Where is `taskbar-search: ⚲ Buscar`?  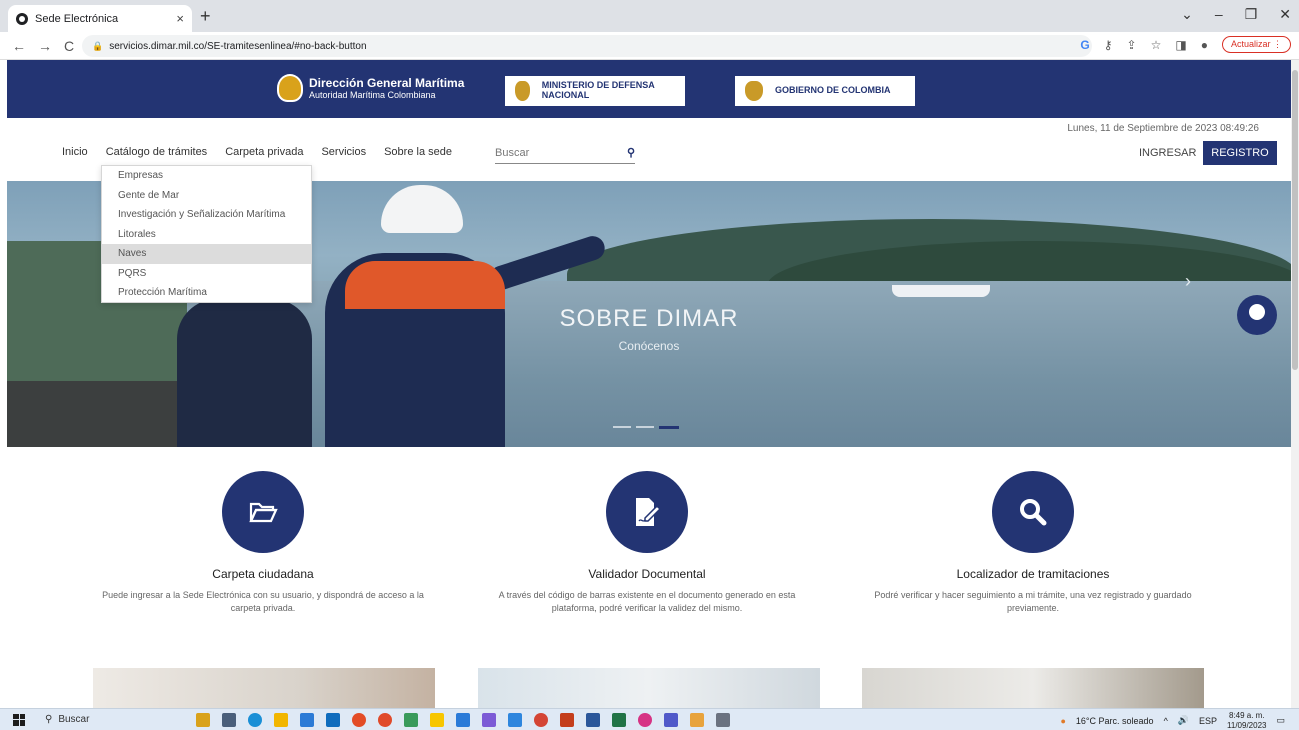 taskbar-search: ⚲ Buscar is located at coordinates (120, 719).